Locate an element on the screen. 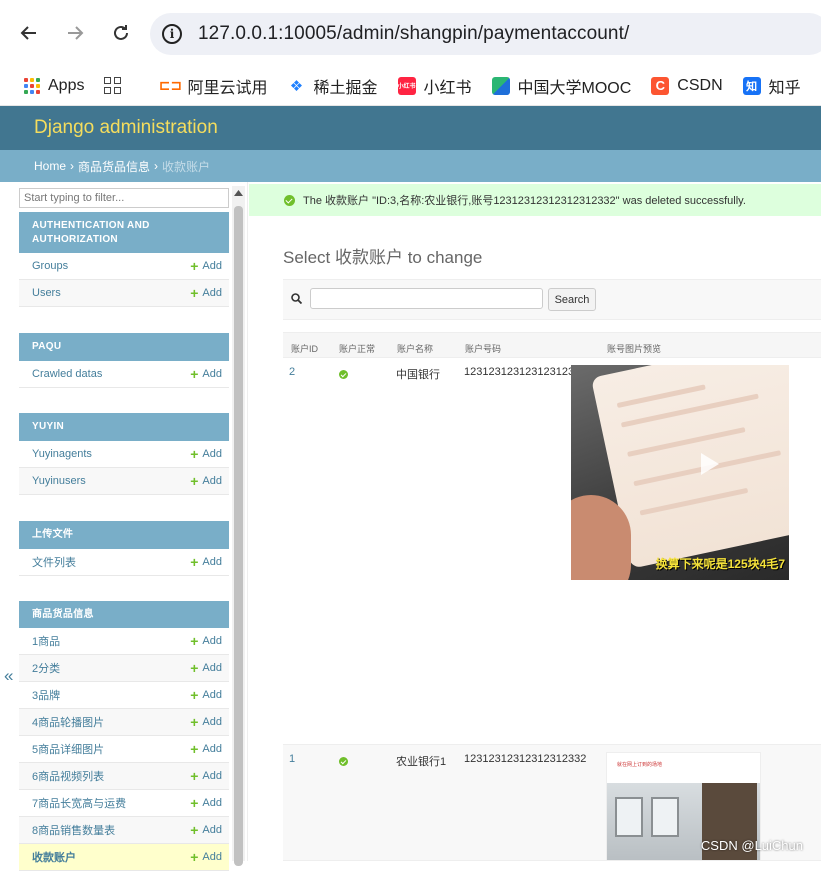 The height and width of the screenshot is (871, 821). module-caption: PAQU is located at coordinates (124, 347).